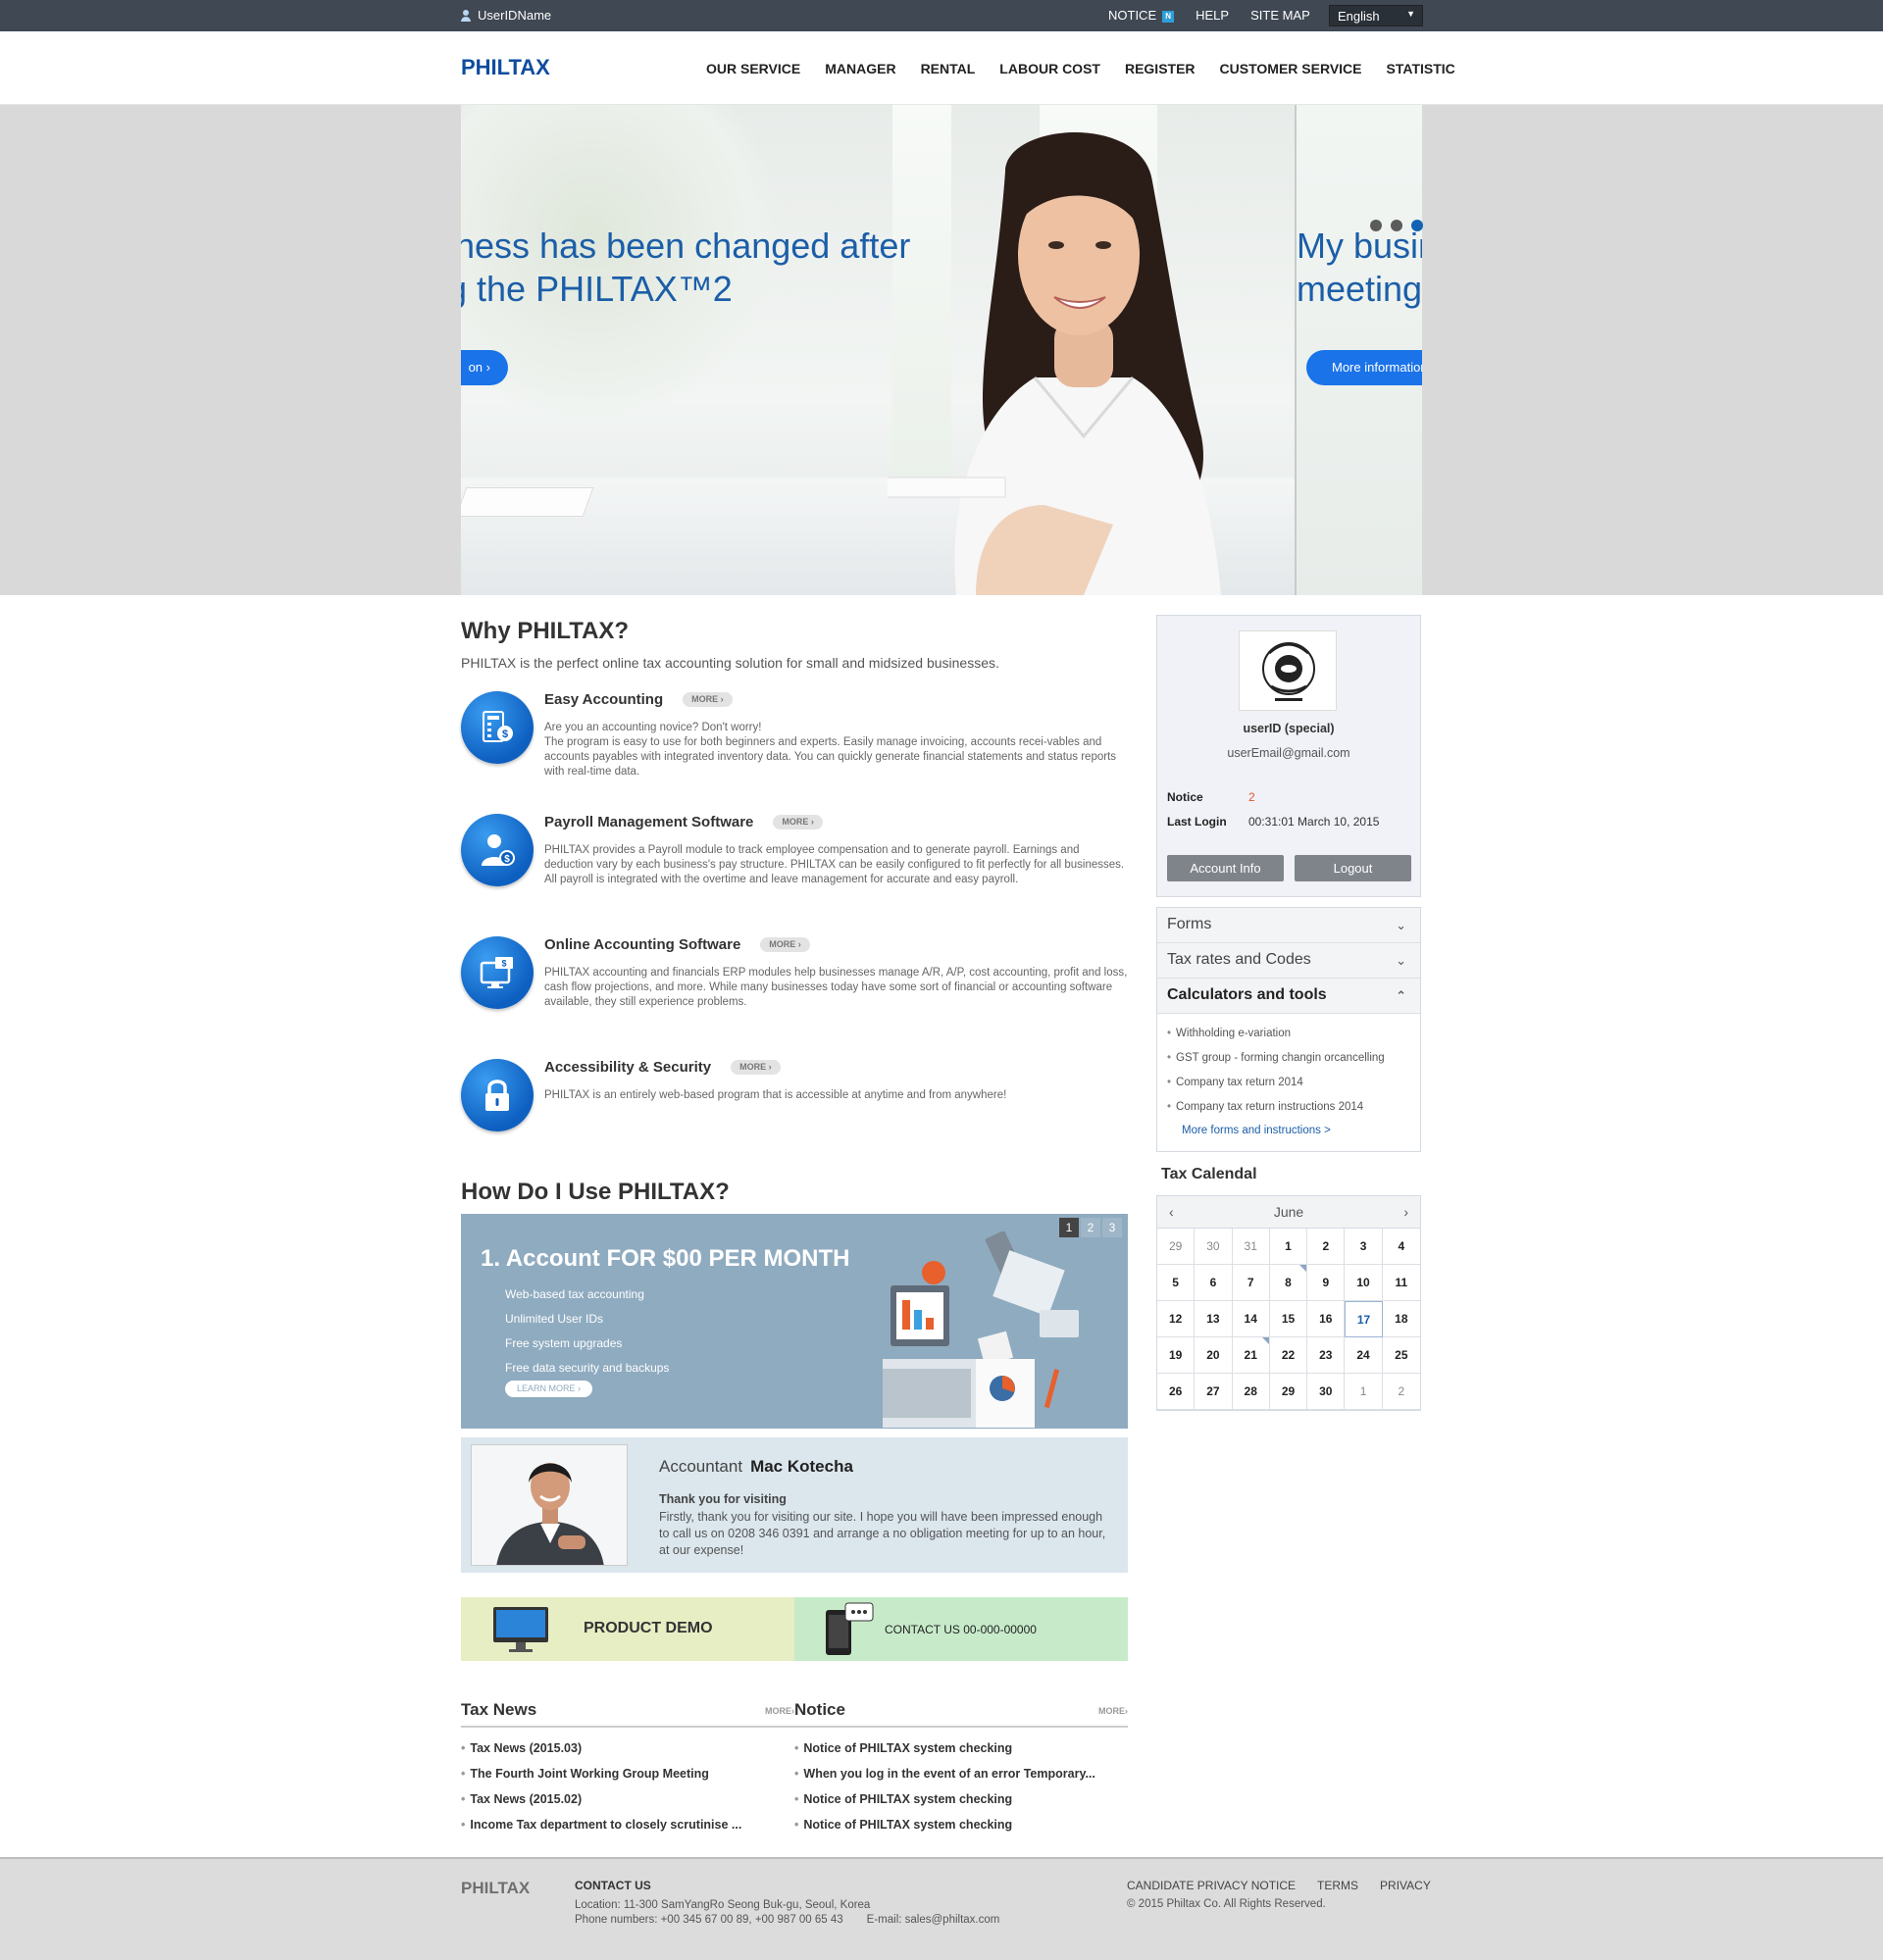  Describe the element at coordinates (1289, 1319) in the screenshot. I see `calendar-day: 15` at that location.